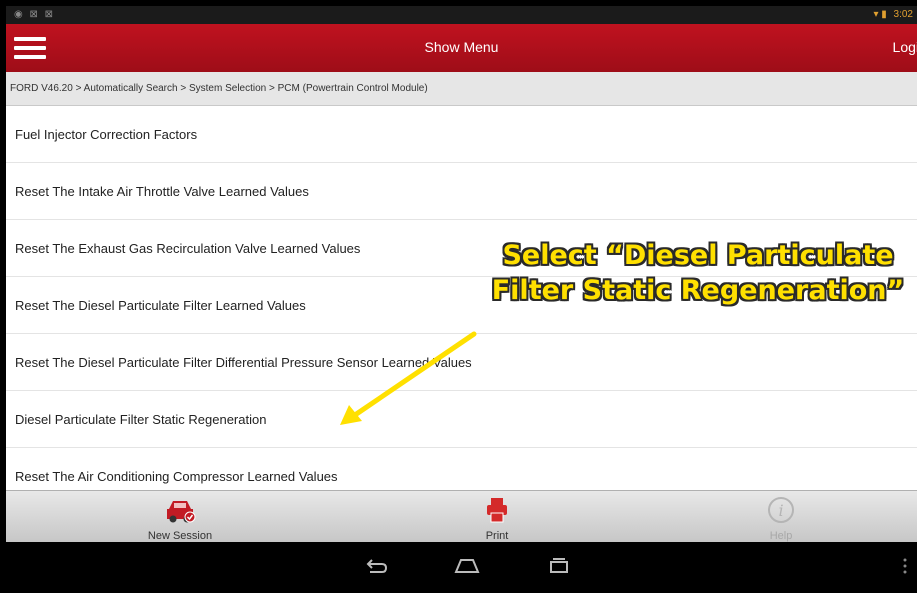  What do you see at coordinates (905, 566) in the screenshot?
I see `overflow-menu-icon` at bounding box center [905, 566].